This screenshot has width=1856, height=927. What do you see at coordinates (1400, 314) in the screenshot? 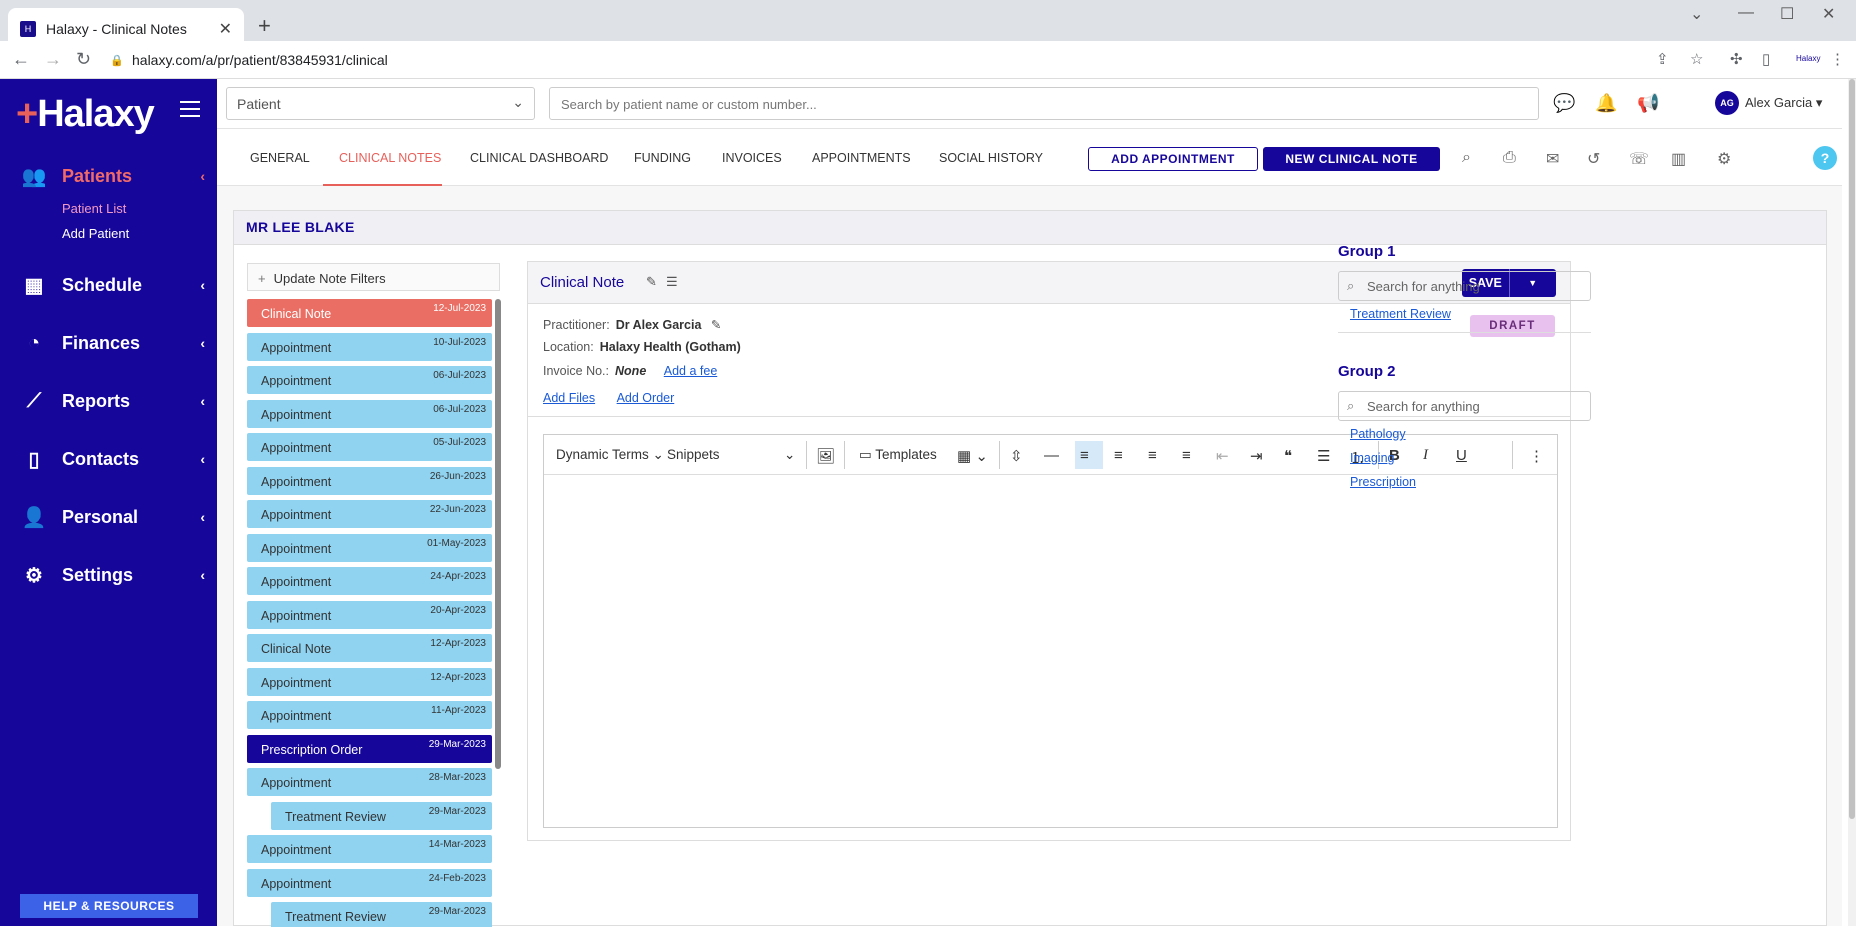
I see `group-1-link-treatment-review: Treatment Review` at bounding box center [1400, 314].